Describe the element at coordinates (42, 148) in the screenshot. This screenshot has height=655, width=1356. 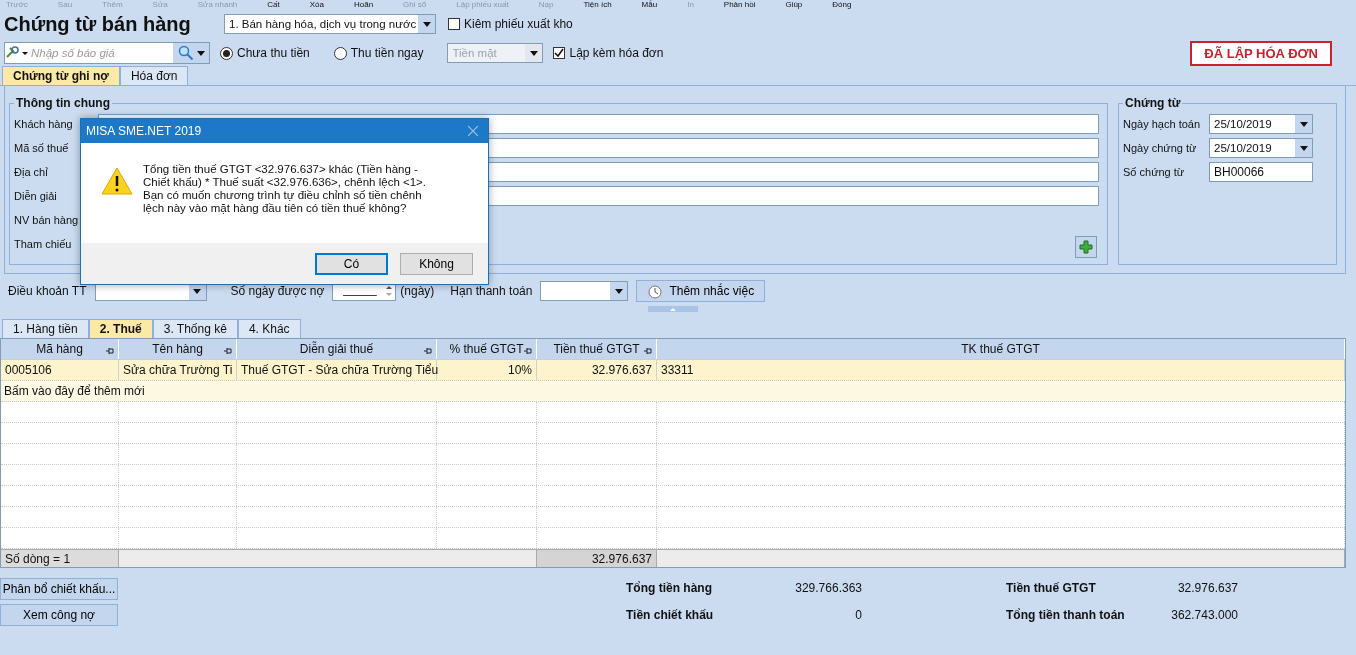
I see `field-label: Mã số thuế` at that location.